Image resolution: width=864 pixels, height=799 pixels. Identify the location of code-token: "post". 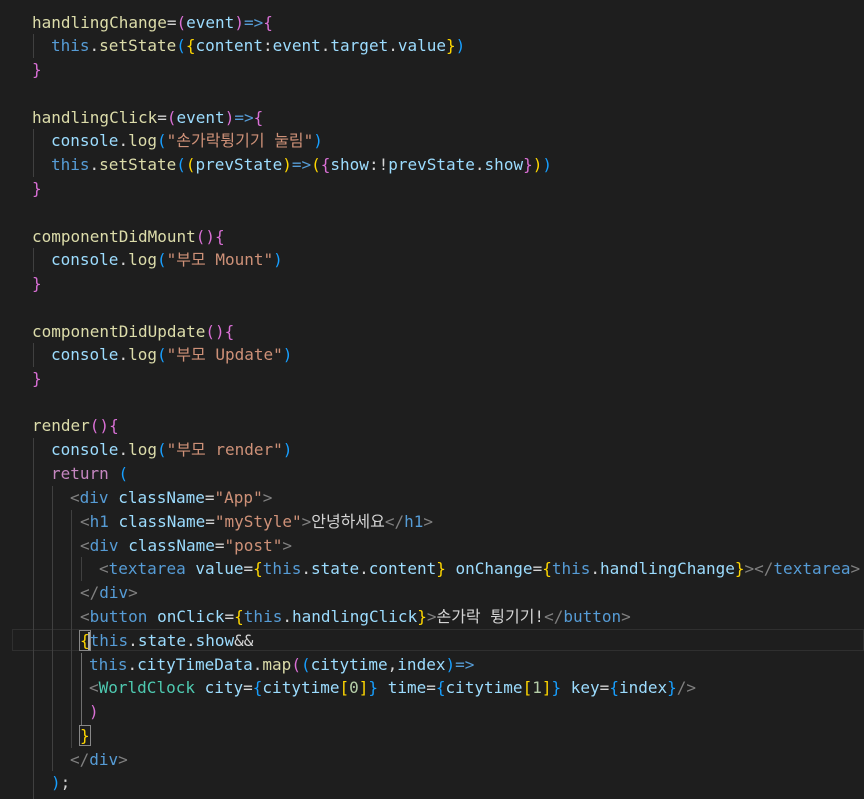
(253, 545).